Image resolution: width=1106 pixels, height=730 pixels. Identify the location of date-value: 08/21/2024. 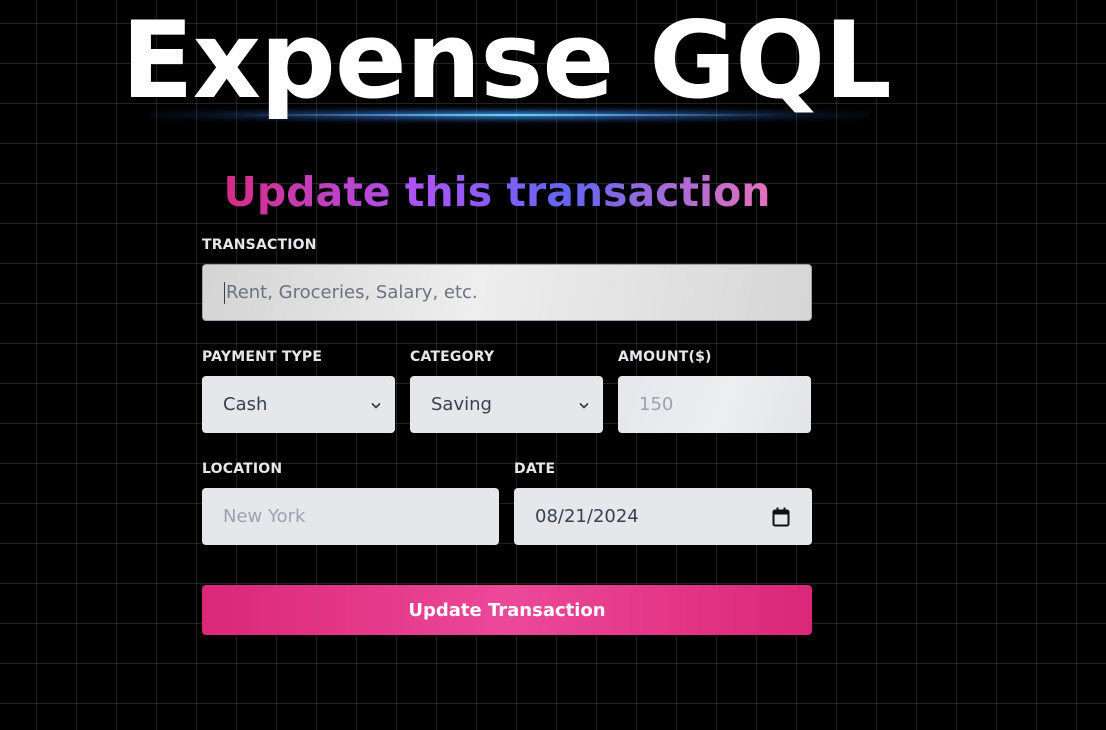
(587, 516).